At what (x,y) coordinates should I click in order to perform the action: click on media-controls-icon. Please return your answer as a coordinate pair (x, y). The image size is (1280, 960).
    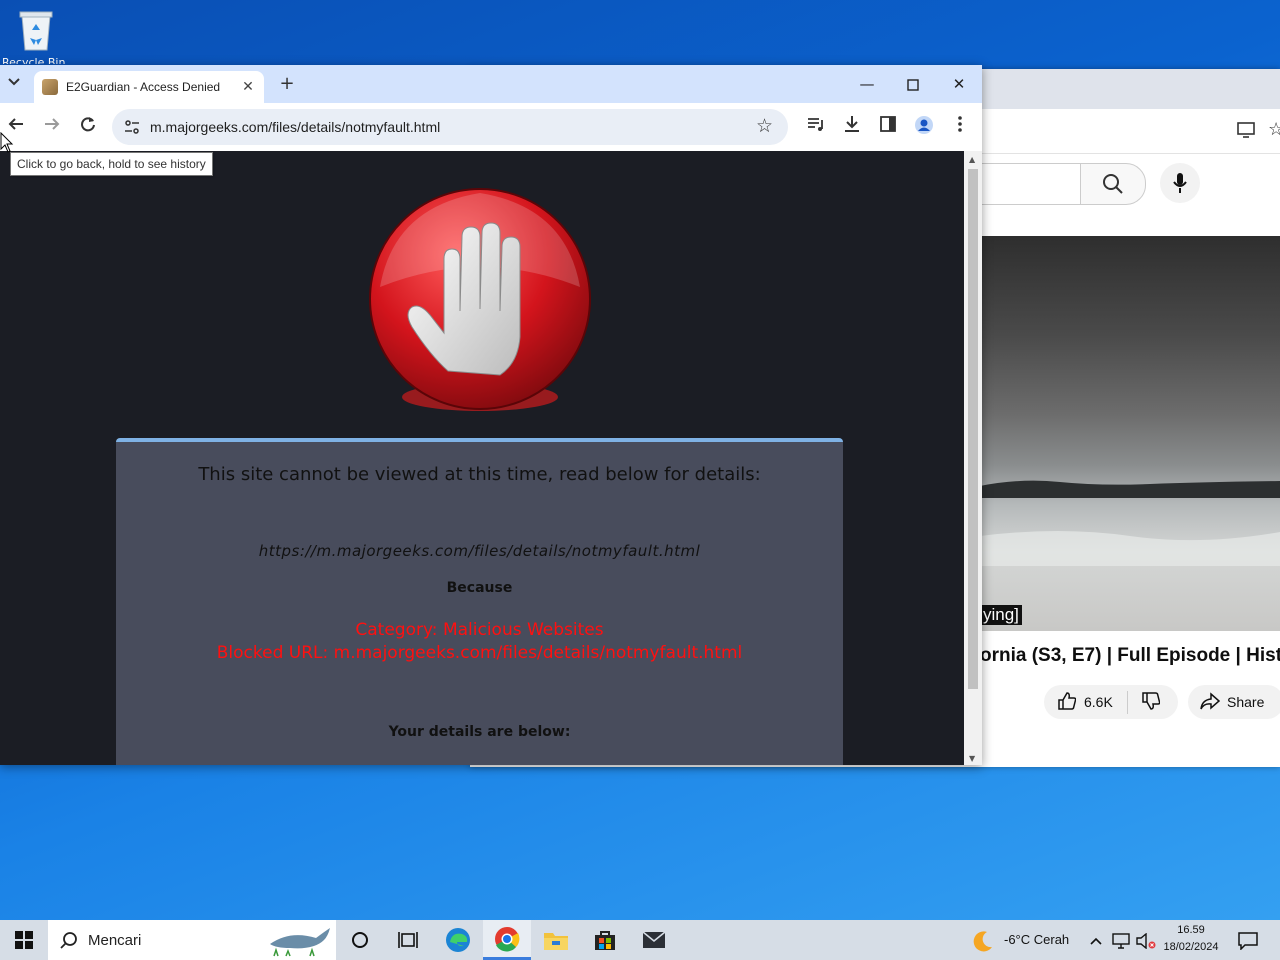
    Looking at the image, I should click on (816, 127).